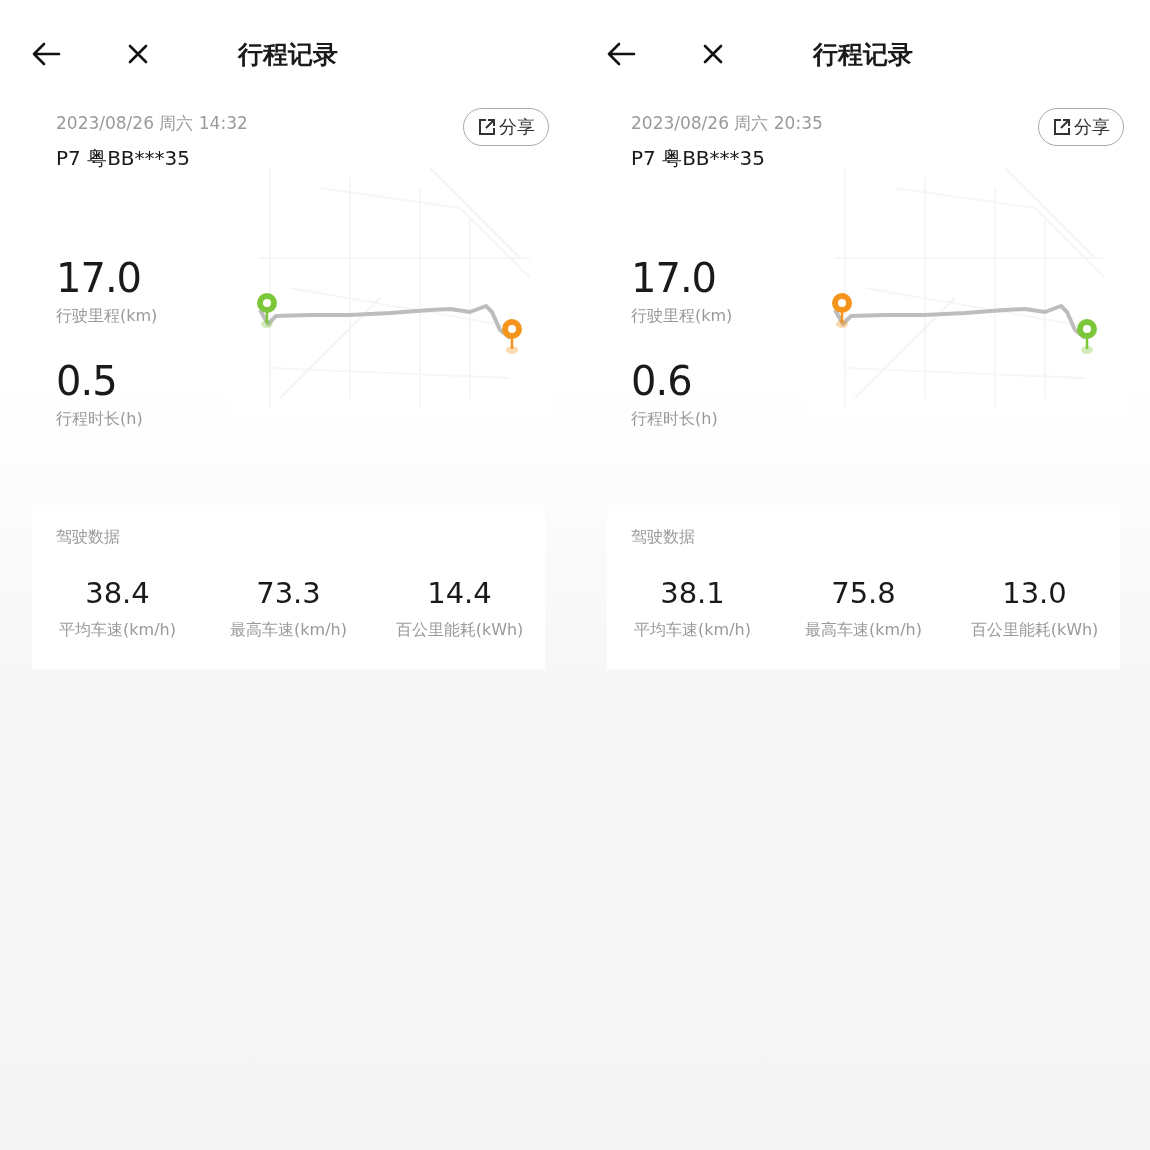 Image resolution: width=1150 pixels, height=1150 pixels. Describe the element at coordinates (661, 381) in the screenshot. I see `duration-value: 0.6` at that location.